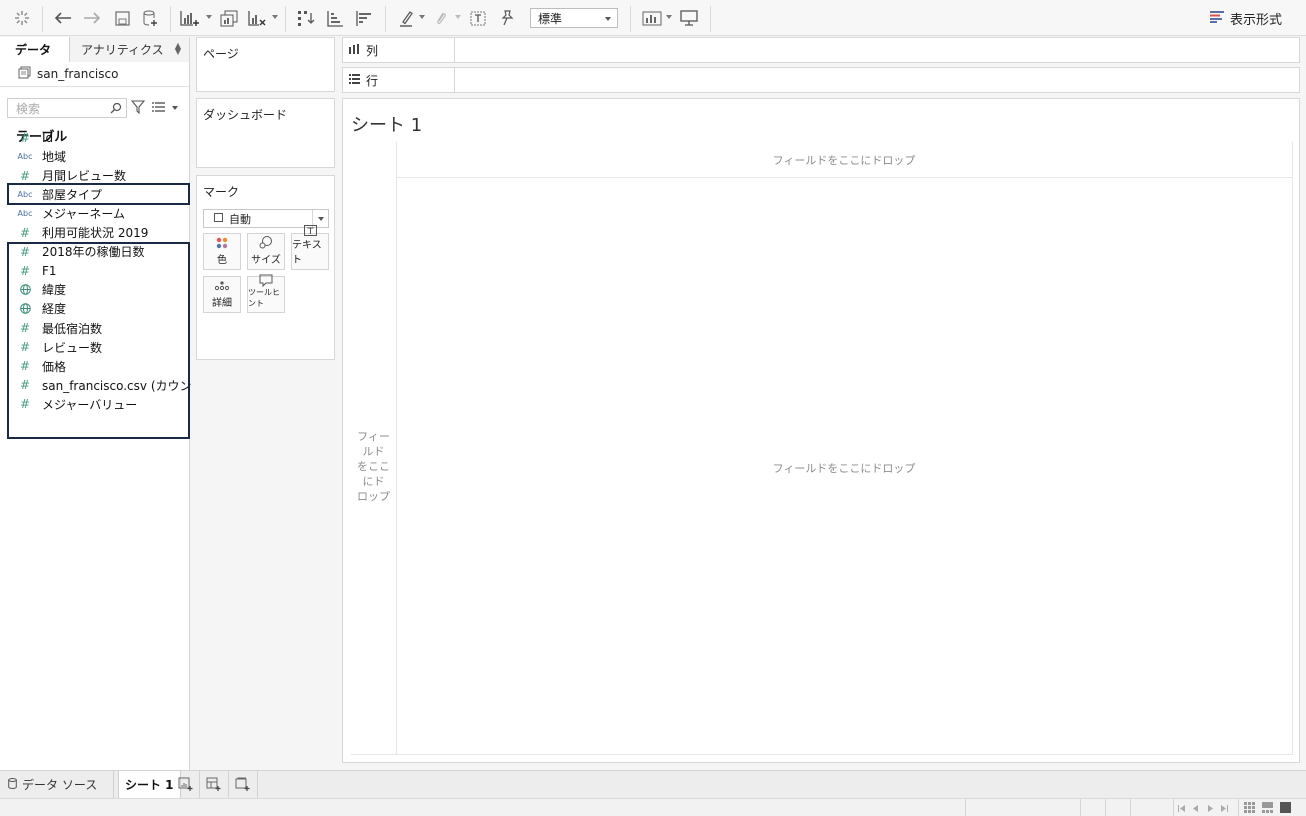 The width and height of the screenshot is (1306, 816). Describe the element at coordinates (1224, 809) in the screenshot. I see `last-sheet-icon` at that location.